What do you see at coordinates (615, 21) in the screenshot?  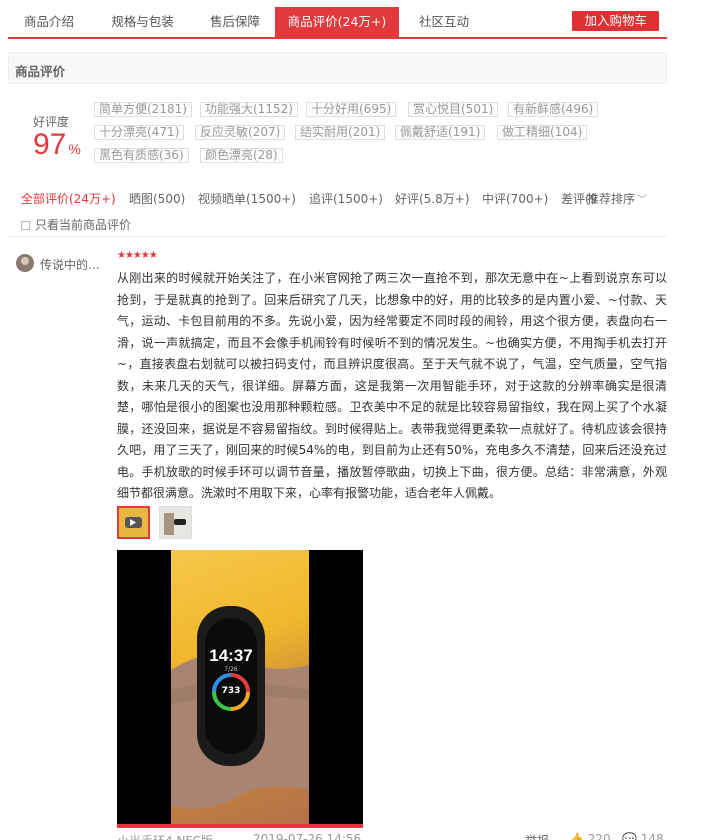 I see `add-to-cart-button: 加入购物车` at bounding box center [615, 21].